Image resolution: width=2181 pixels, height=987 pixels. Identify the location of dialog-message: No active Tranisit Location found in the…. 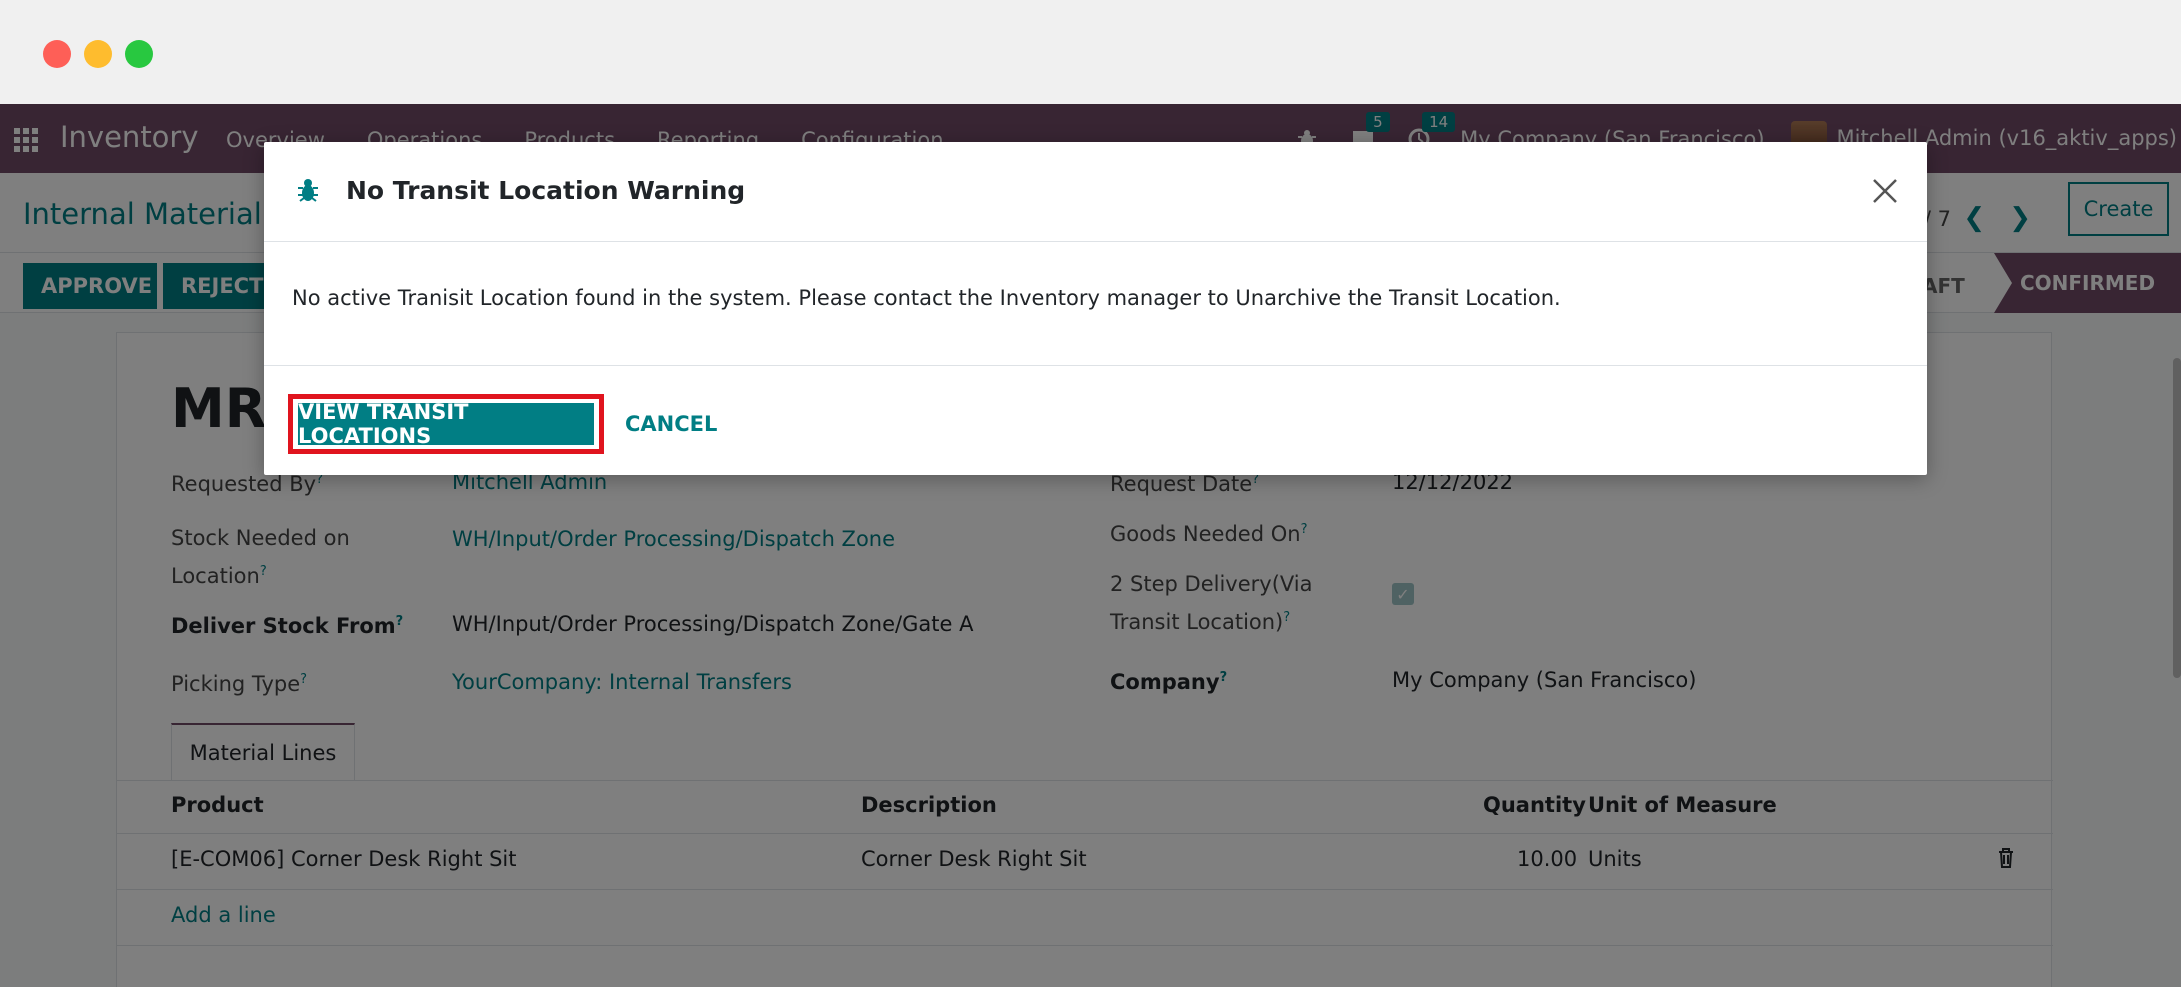
(926, 298).